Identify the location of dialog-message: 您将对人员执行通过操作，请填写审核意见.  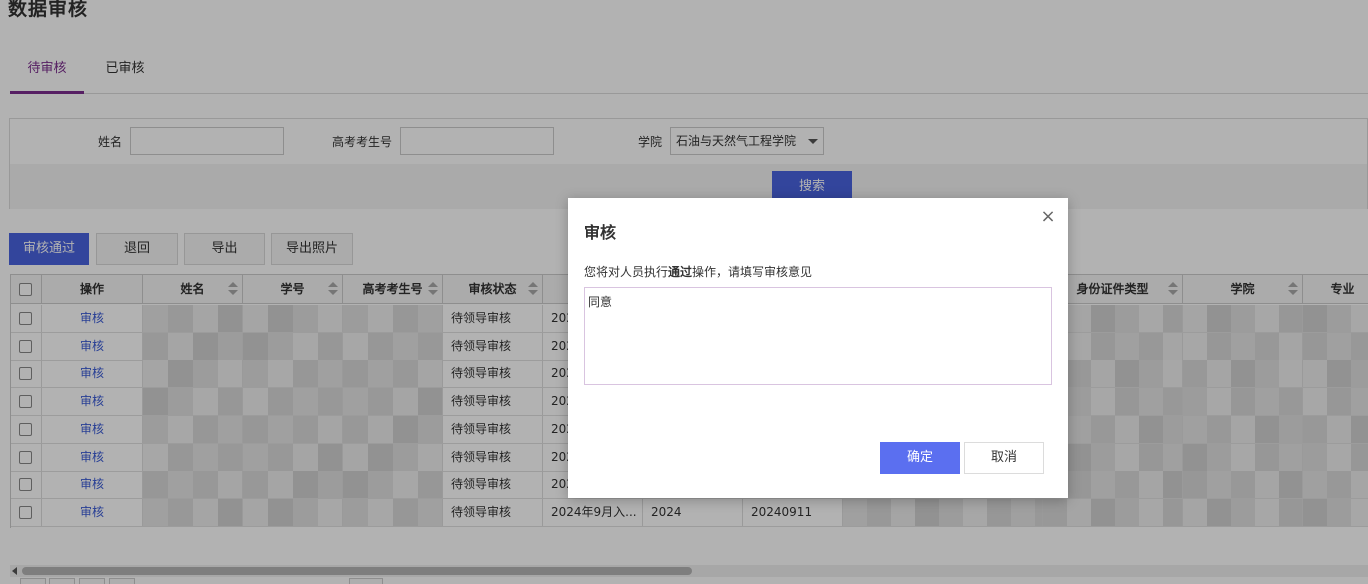
(698, 271).